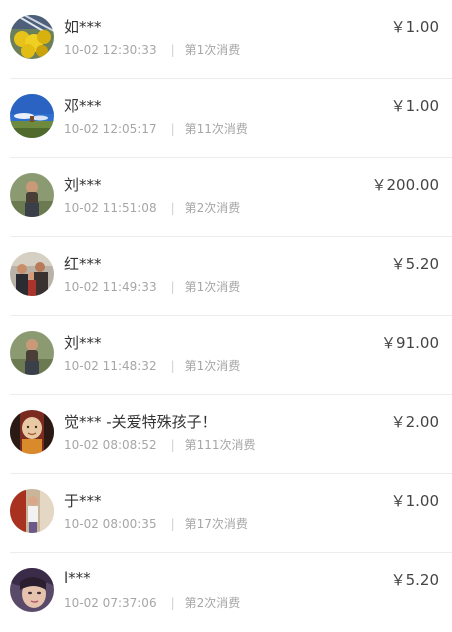 The width and height of the screenshot is (452, 632). What do you see at coordinates (110, 524) in the screenshot?
I see `record-time: 10-02 08:00:35` at bounding box center [110, 524].